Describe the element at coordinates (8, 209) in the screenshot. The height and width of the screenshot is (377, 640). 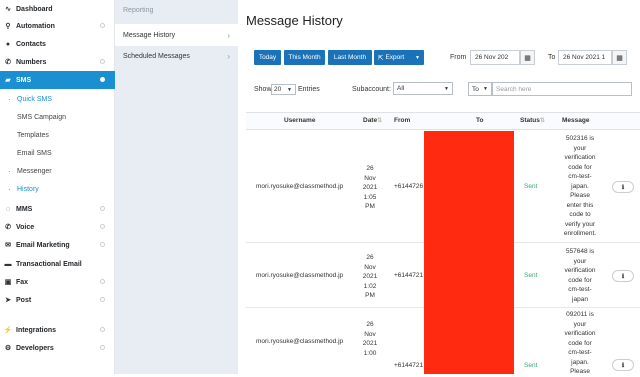
I see `mms-icon: ◌` at that location.